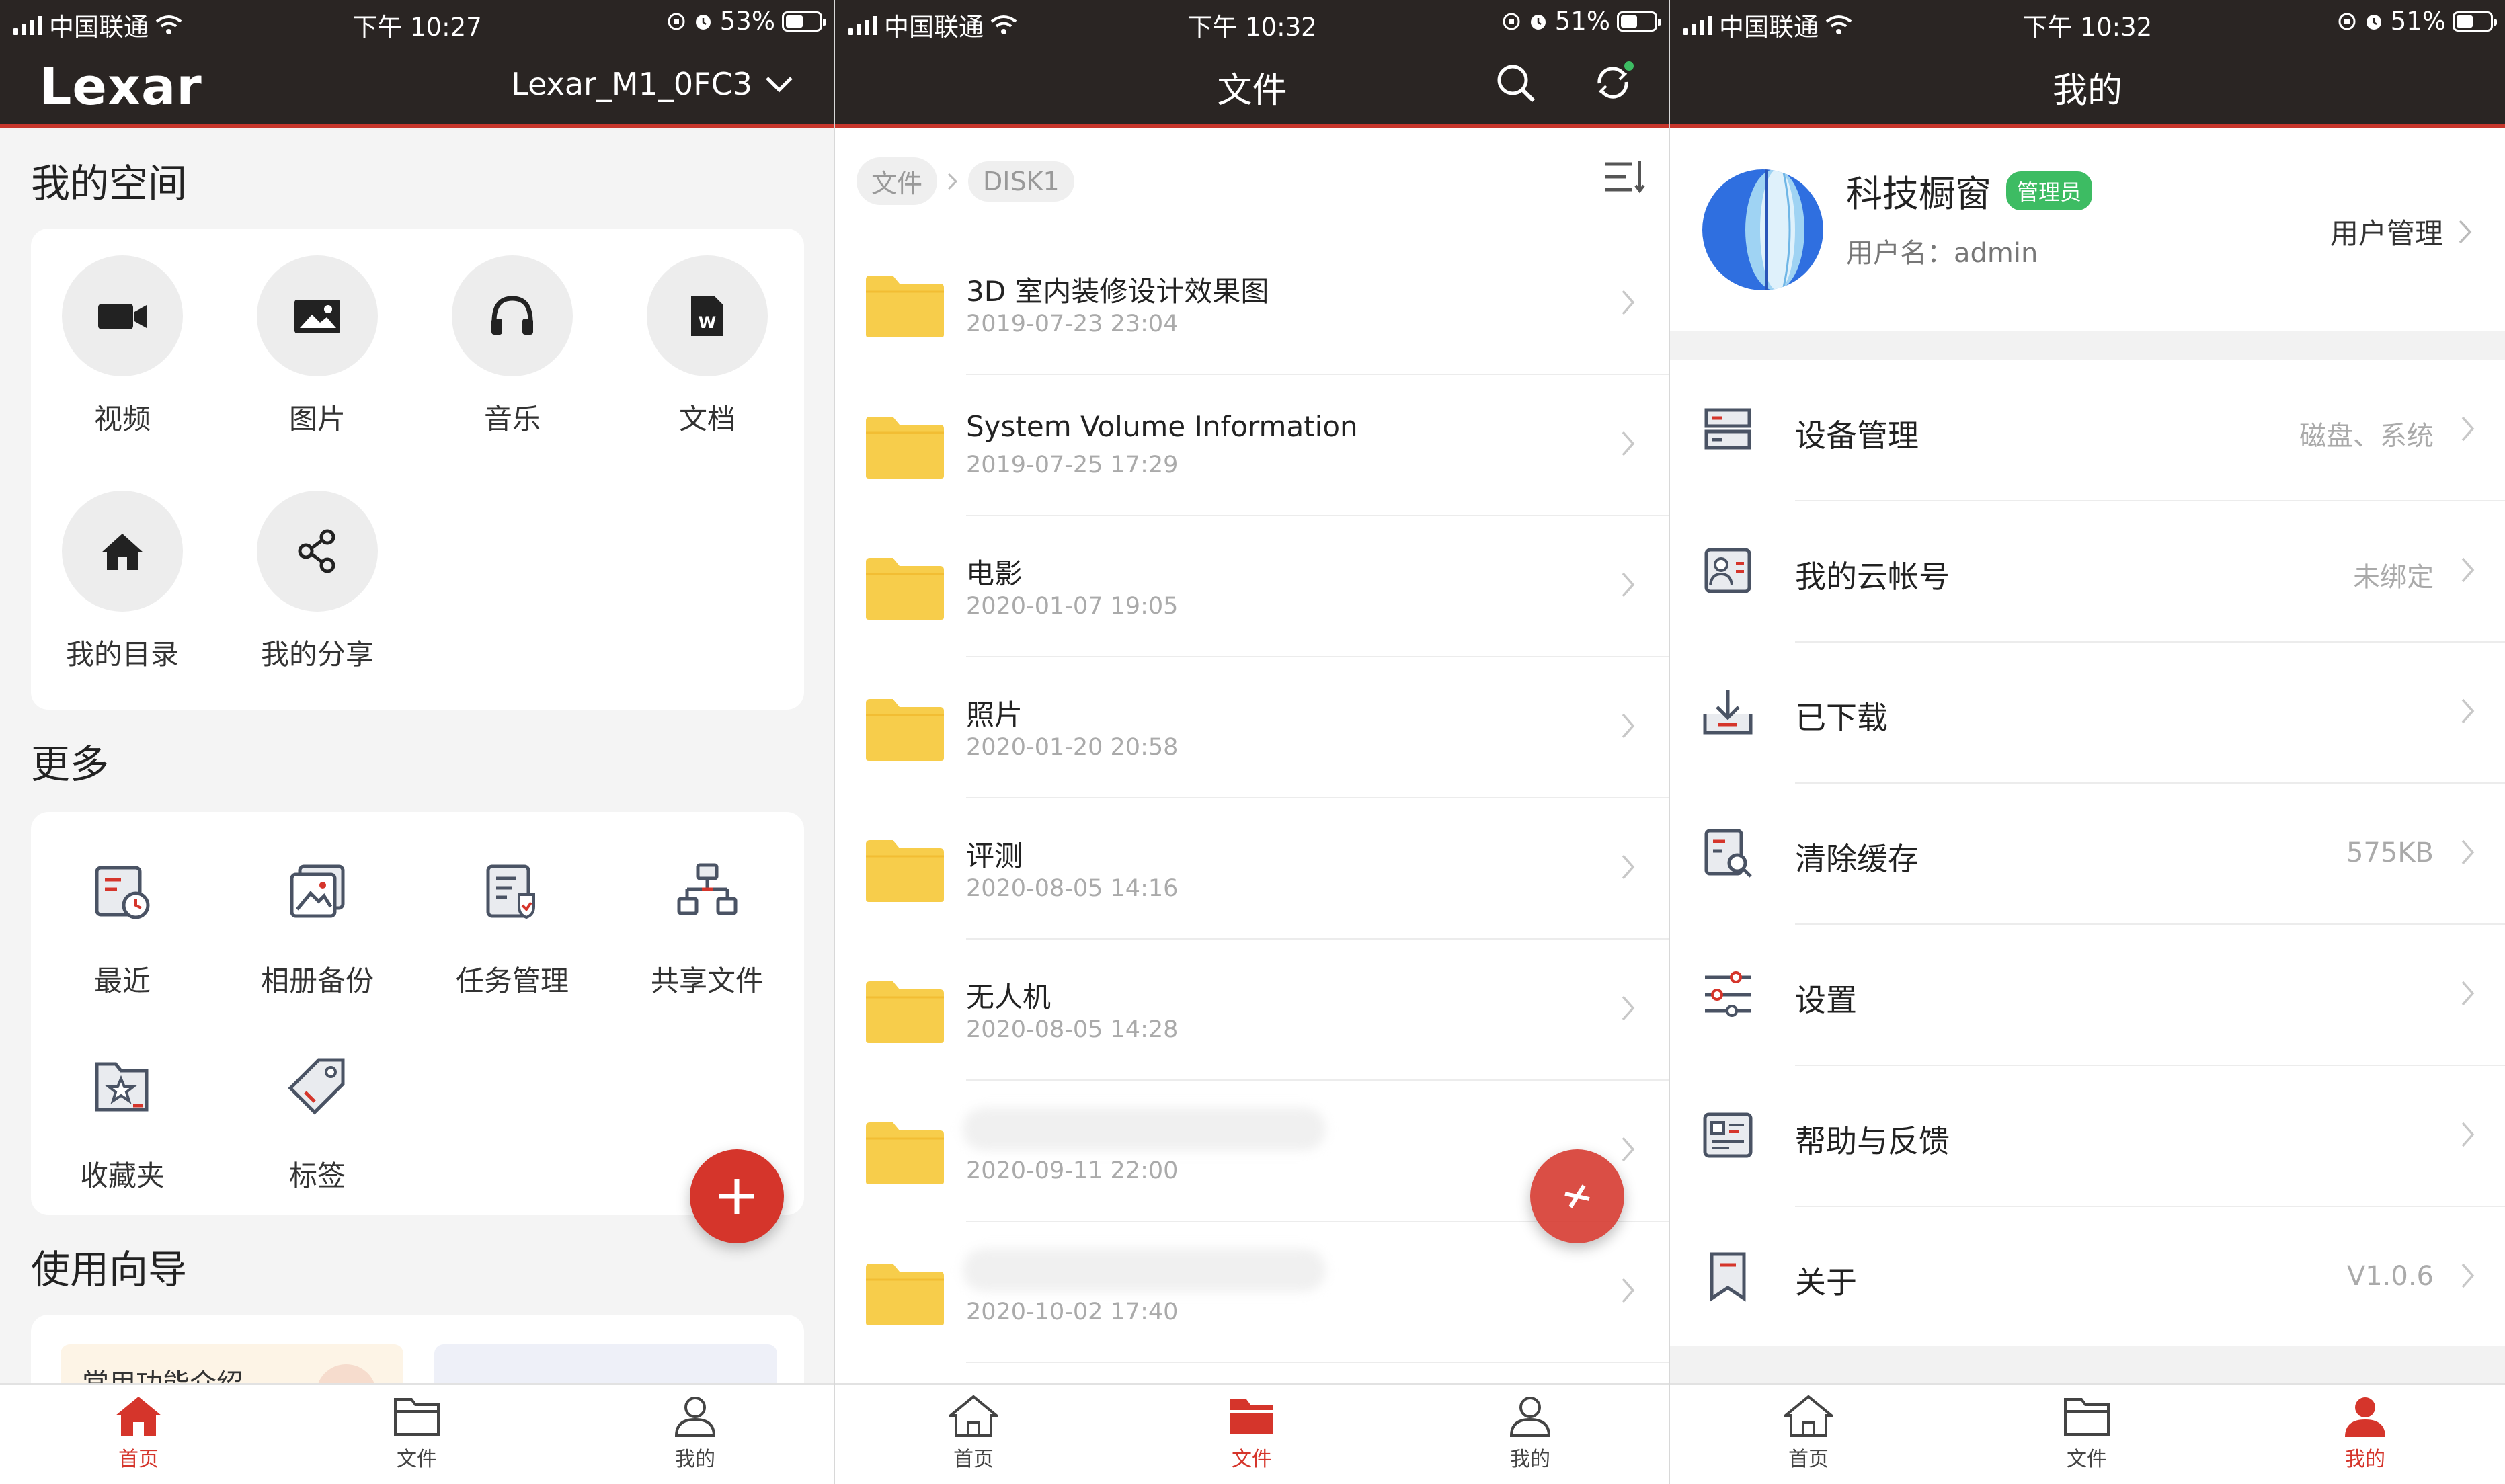  I want to click on home-header: 中国联通 下午 10:27 53% Lexar Lexar_M1_0FC3, so click(417, 64).